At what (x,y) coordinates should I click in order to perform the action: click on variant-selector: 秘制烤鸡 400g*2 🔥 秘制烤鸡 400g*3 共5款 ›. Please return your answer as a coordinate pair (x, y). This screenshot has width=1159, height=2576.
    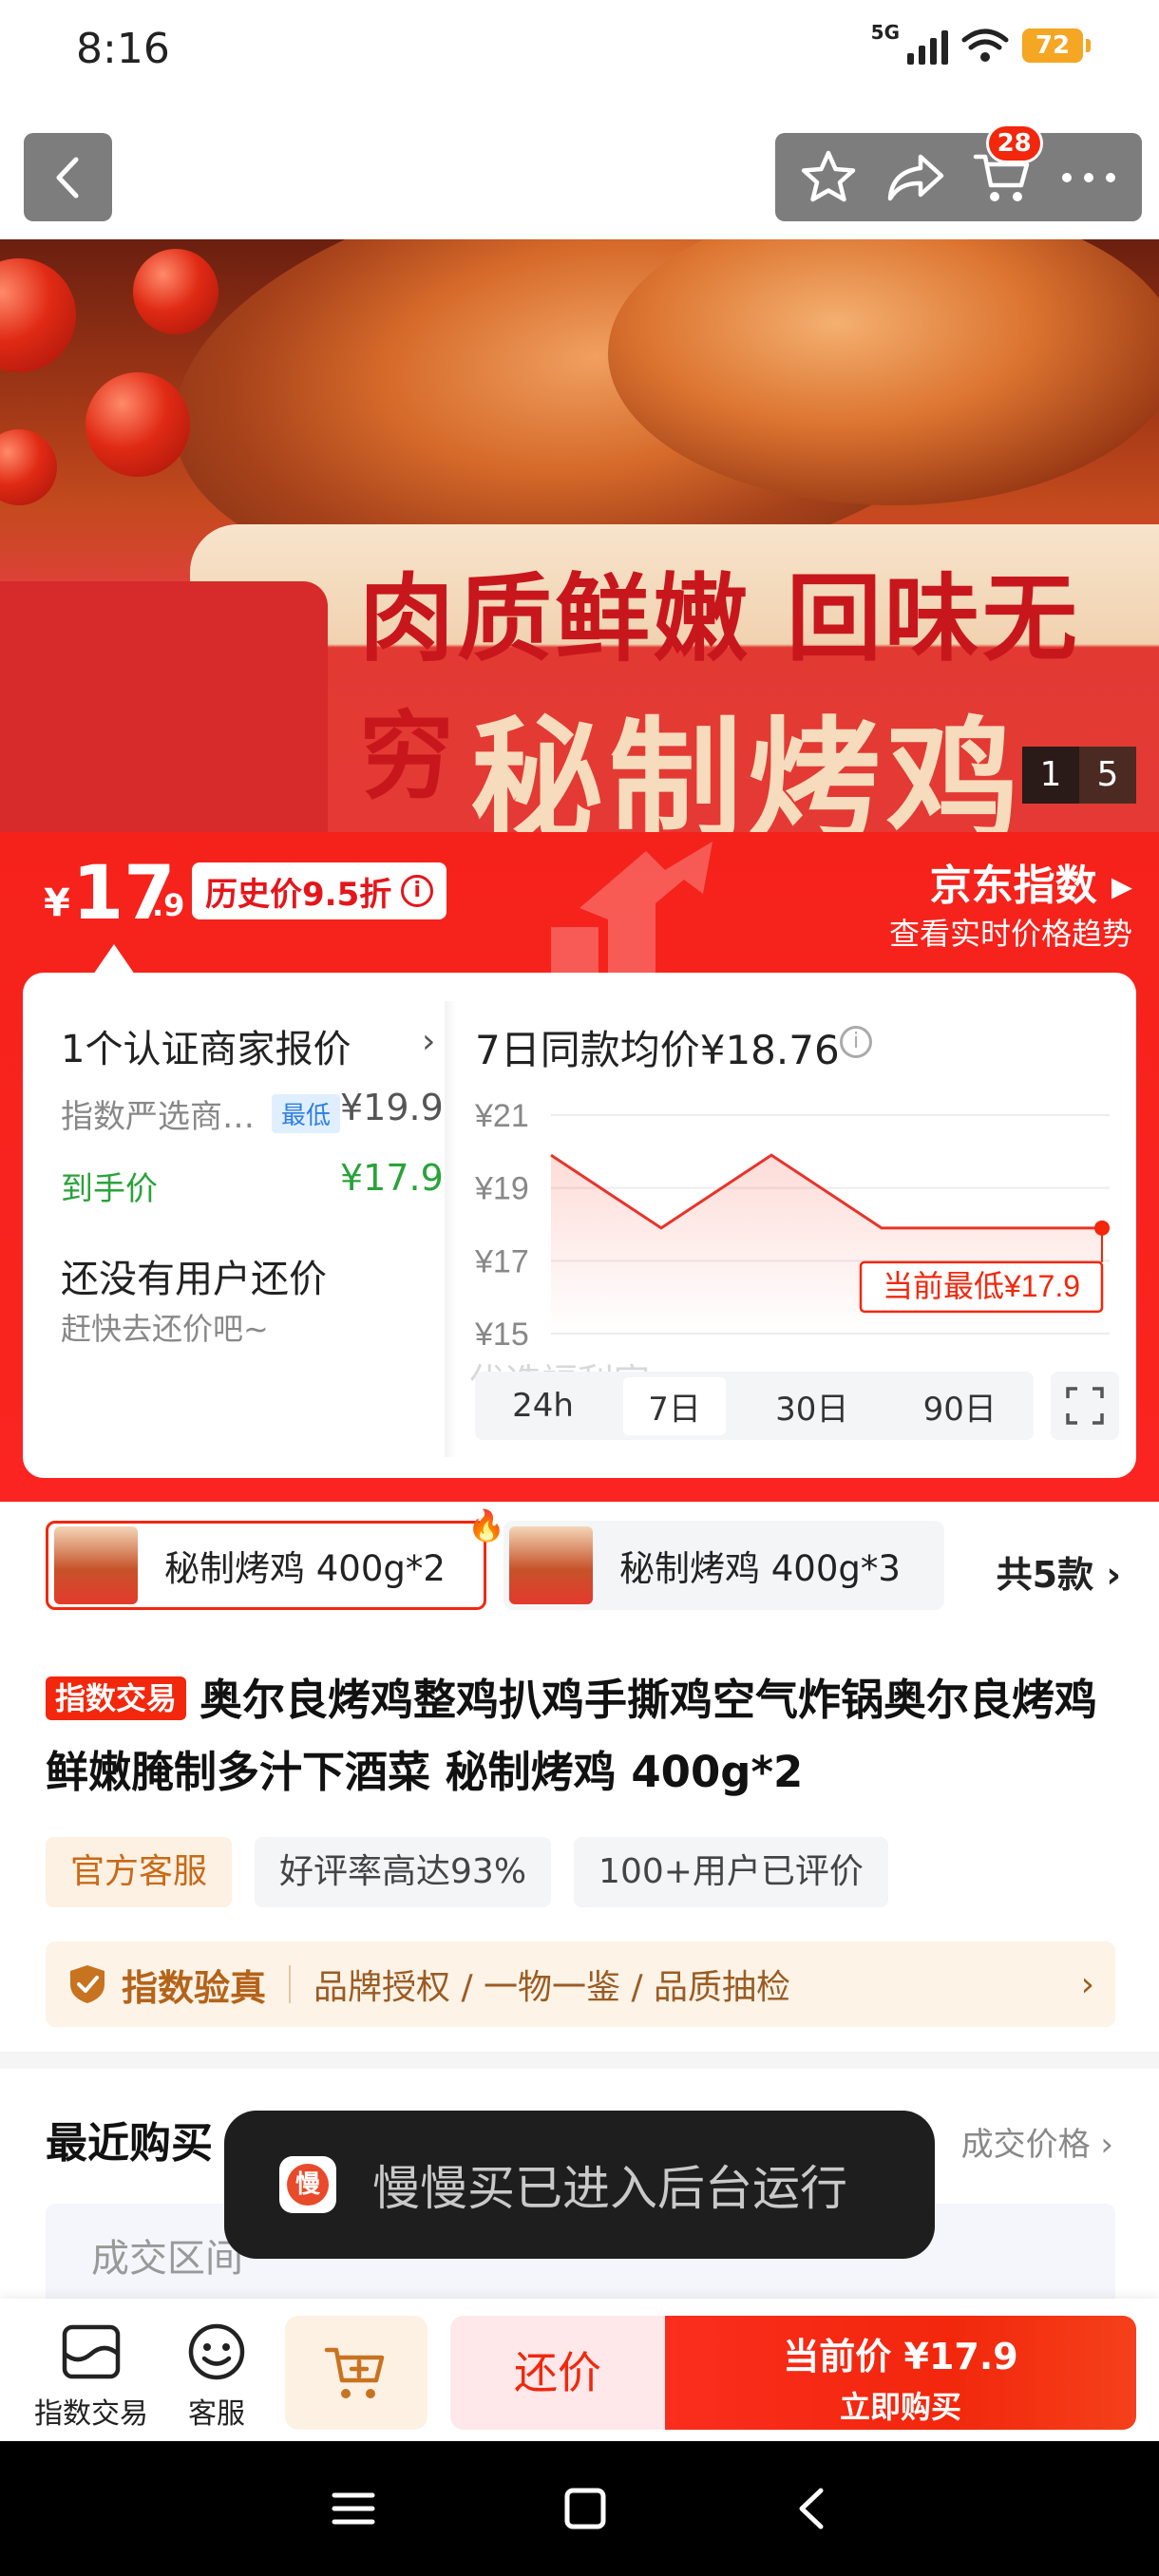
    Looking at the image, I should click on (579, 1556).